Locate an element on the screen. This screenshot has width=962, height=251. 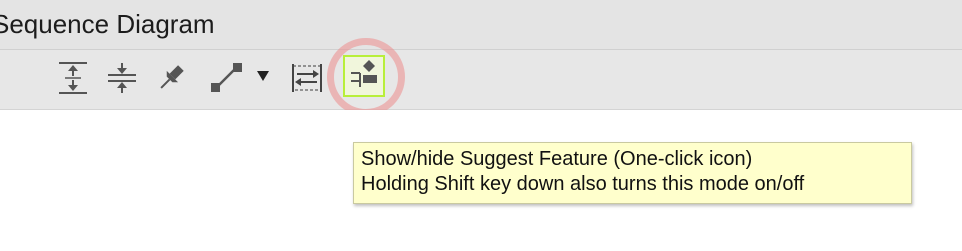
expand-space-icon is located at coordinates (73, 78).